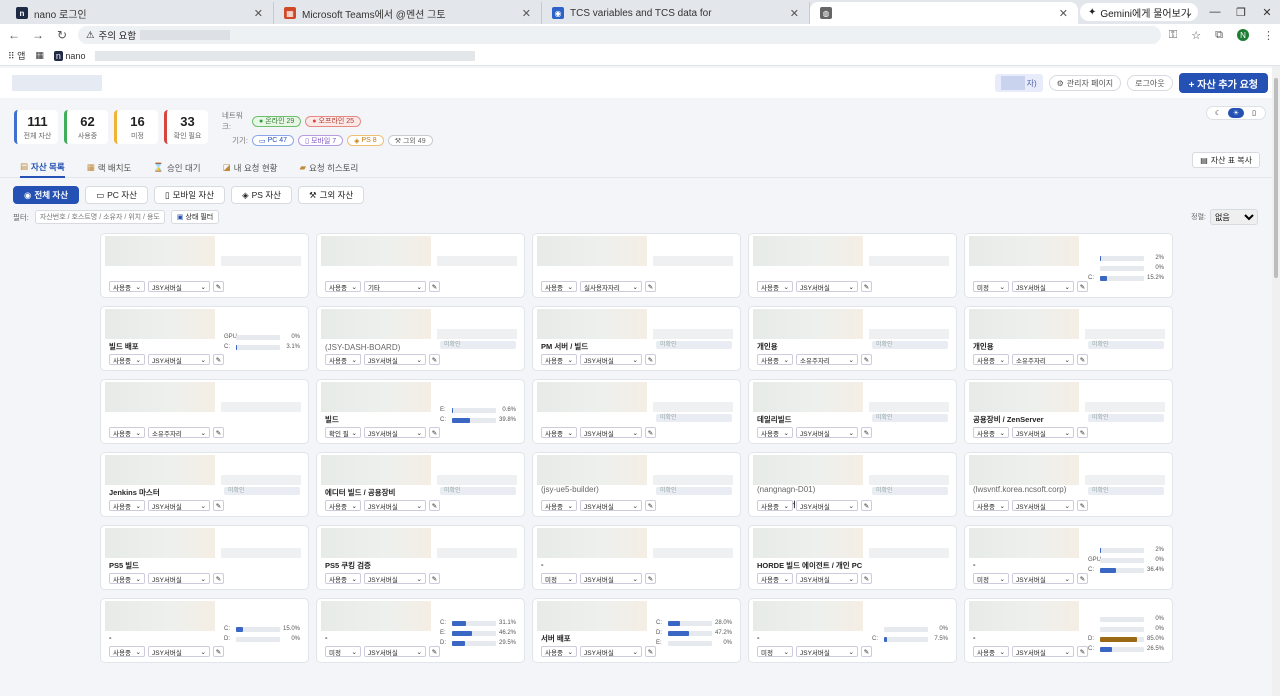 The width and height of the screenshot is (1280, 696). Describe the element at coordinates (42, 168) in the screenshot. I see `tab-0: ▤ 자산 목록` at that location.